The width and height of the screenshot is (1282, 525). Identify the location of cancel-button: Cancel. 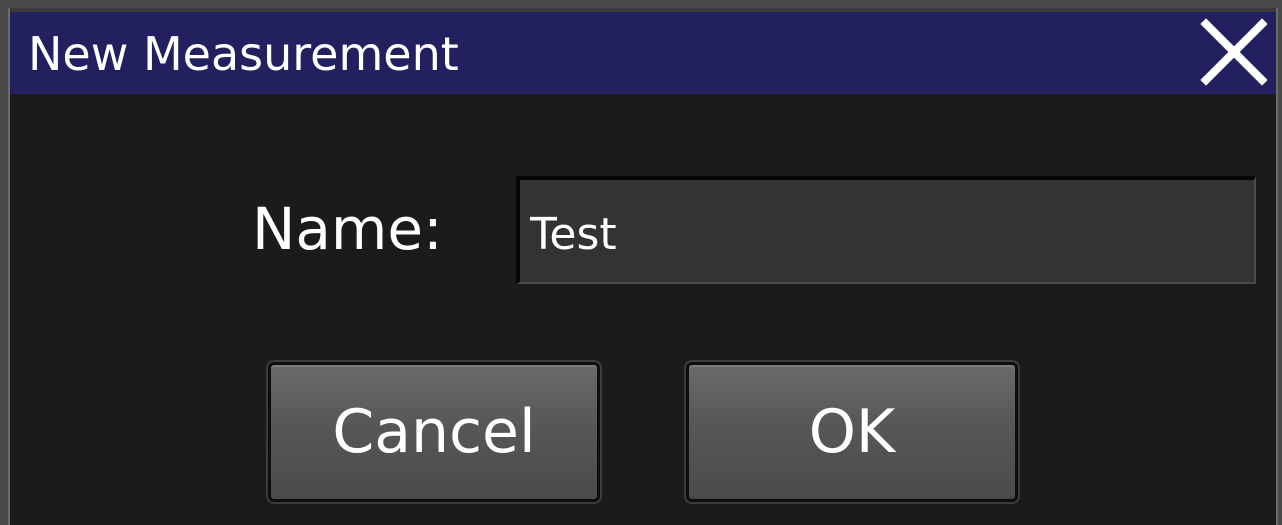
(434, 432).